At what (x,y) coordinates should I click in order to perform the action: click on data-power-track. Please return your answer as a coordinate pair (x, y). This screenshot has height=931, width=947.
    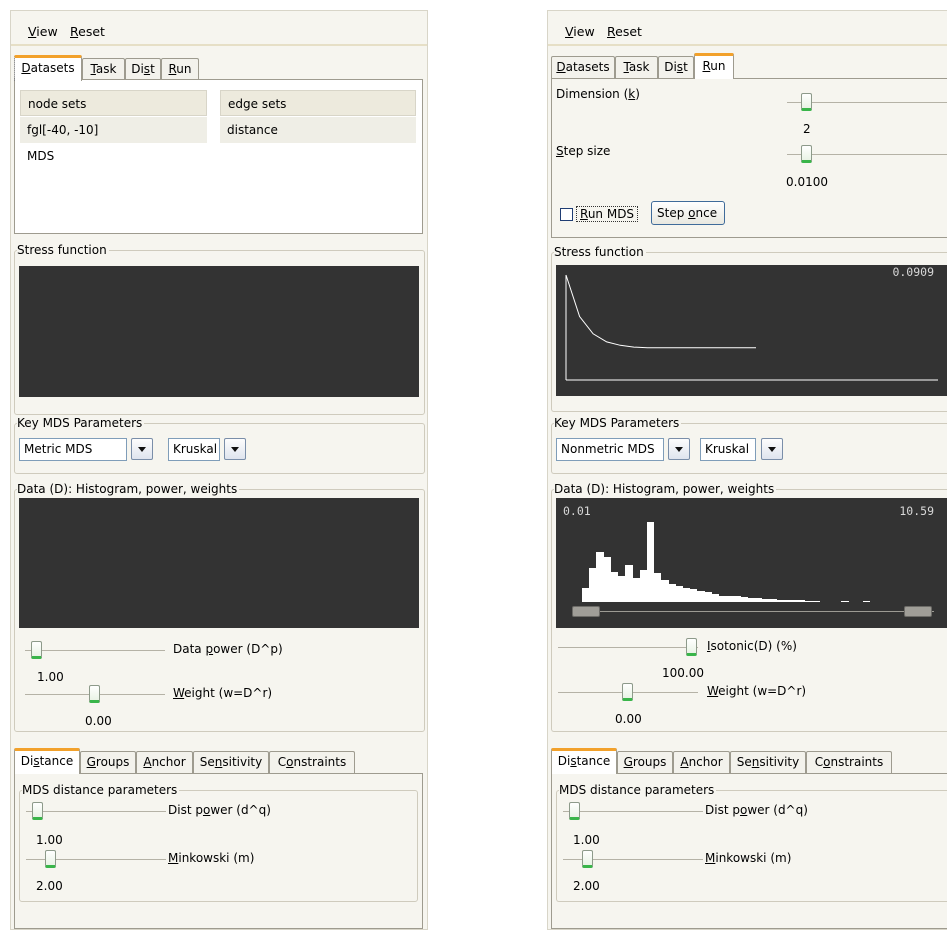
    Looking at the image, I should click on (95, 650).